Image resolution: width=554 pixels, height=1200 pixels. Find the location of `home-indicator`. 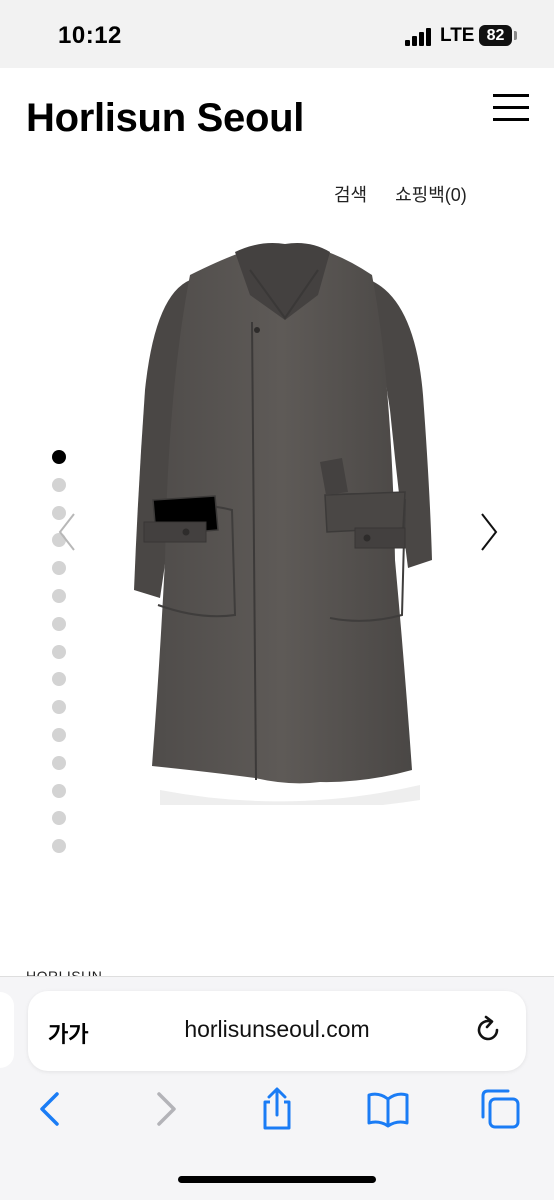

home-indicator is located at coordinates (277, 1179).